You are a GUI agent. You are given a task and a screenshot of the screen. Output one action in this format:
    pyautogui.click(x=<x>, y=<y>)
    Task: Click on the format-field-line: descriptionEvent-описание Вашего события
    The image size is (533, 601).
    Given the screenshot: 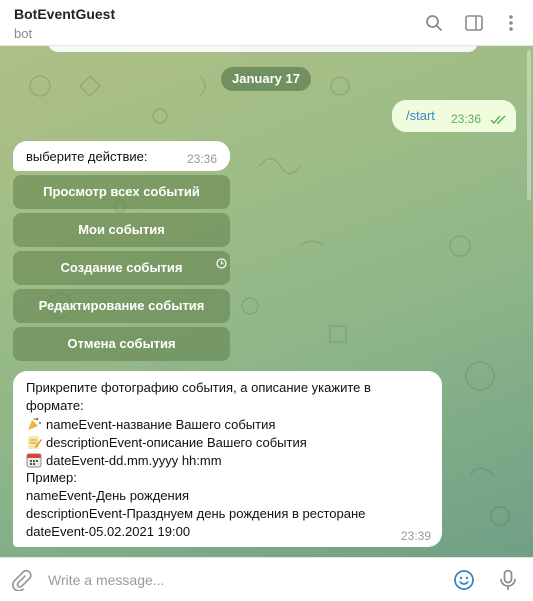 What is the action you would take?
    pyautogui.click(x=166, y=442)
    